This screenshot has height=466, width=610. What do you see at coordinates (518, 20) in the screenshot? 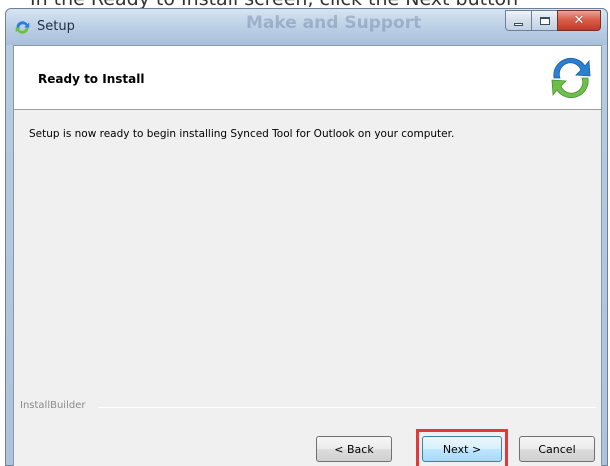
I see `minimize-button` at bounding box center [518, 20].